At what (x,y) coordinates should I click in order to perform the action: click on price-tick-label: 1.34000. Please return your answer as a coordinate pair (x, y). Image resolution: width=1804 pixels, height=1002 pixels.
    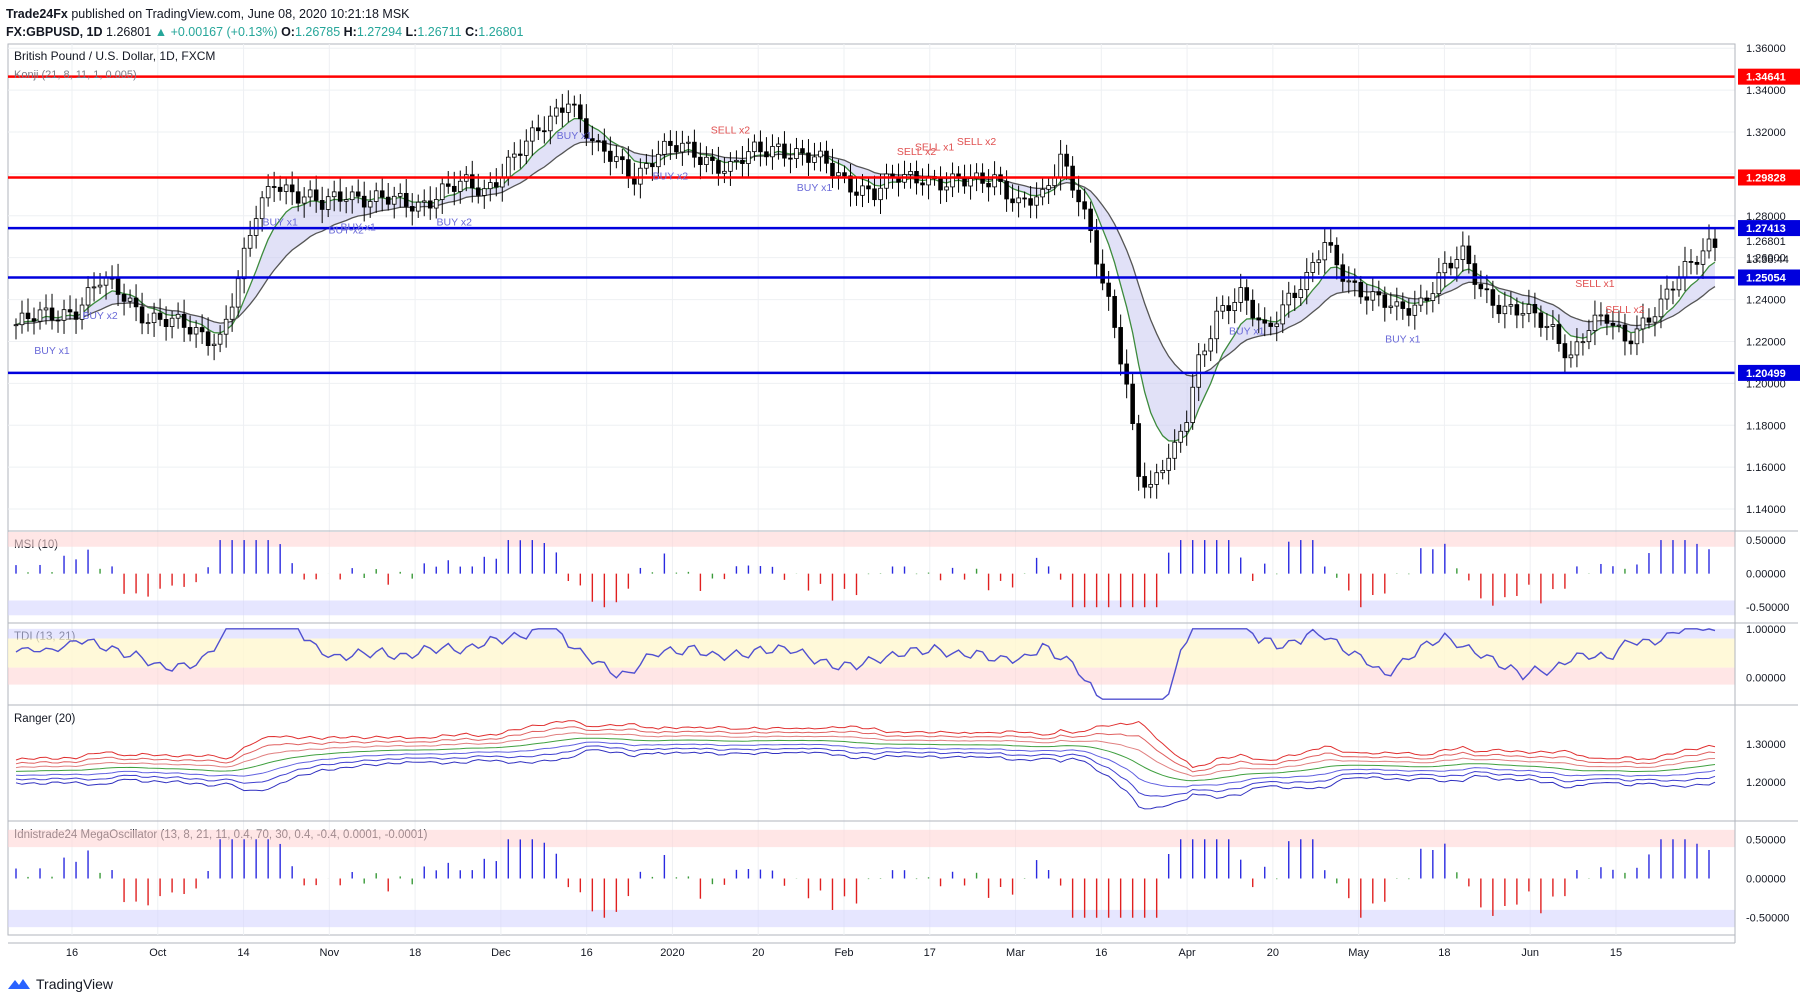
    Looking at the image, I should click on (1766, 91).